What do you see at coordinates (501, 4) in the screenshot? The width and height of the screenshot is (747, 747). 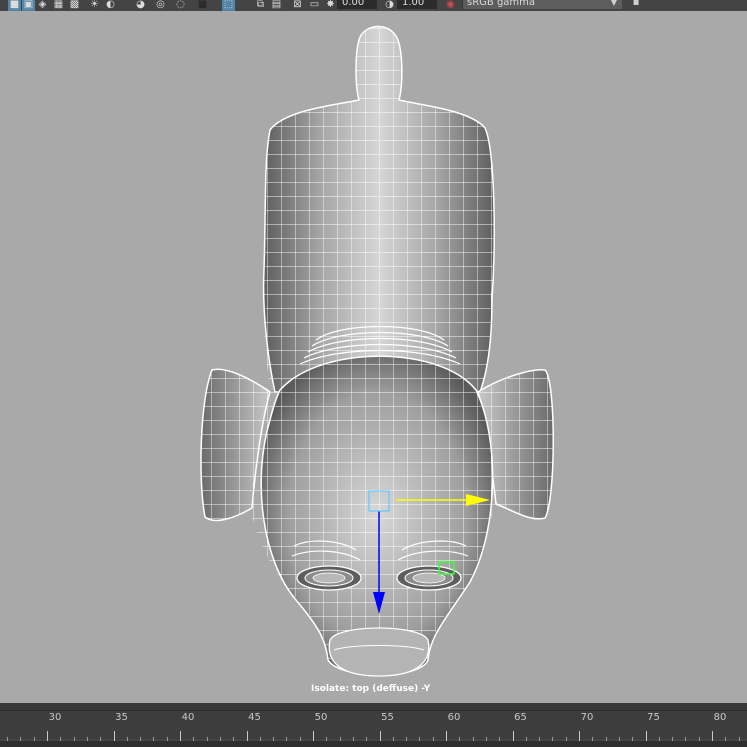 I see `color-space-label: sRGB gamma` at bounding box center [501, 4].